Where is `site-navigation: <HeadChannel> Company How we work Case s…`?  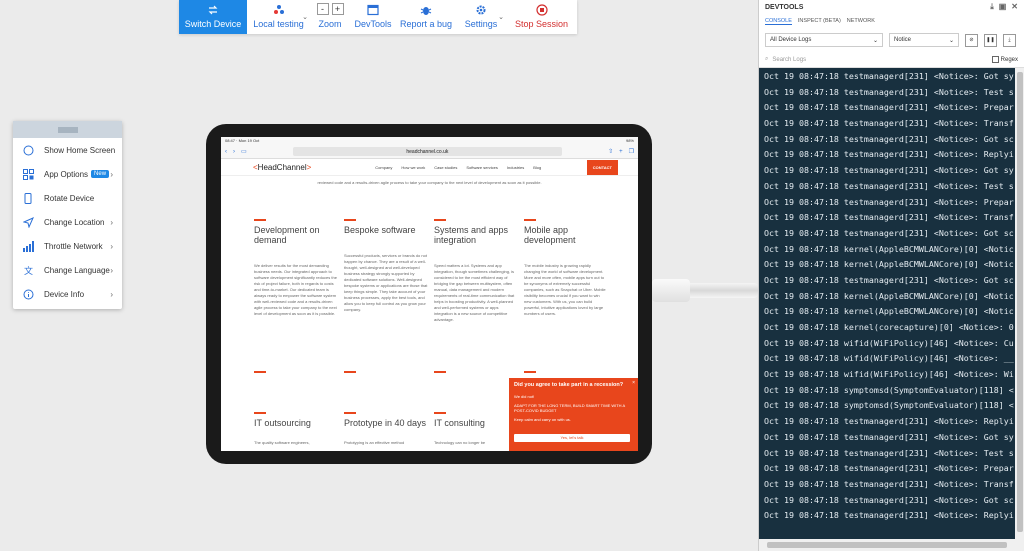 site-navigation: <HeadChannel> Company How we work Case s… is located at coordinates (429, 167).